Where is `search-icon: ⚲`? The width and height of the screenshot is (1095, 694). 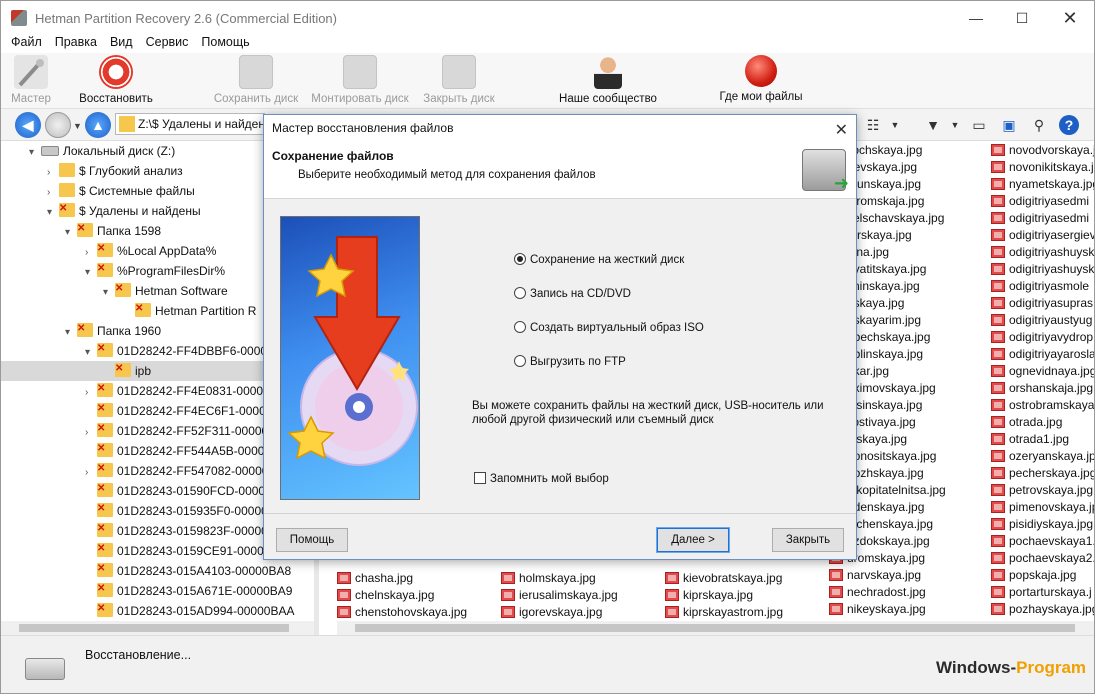 search-icon: ⚲ is located at coordinates (1039, 125).